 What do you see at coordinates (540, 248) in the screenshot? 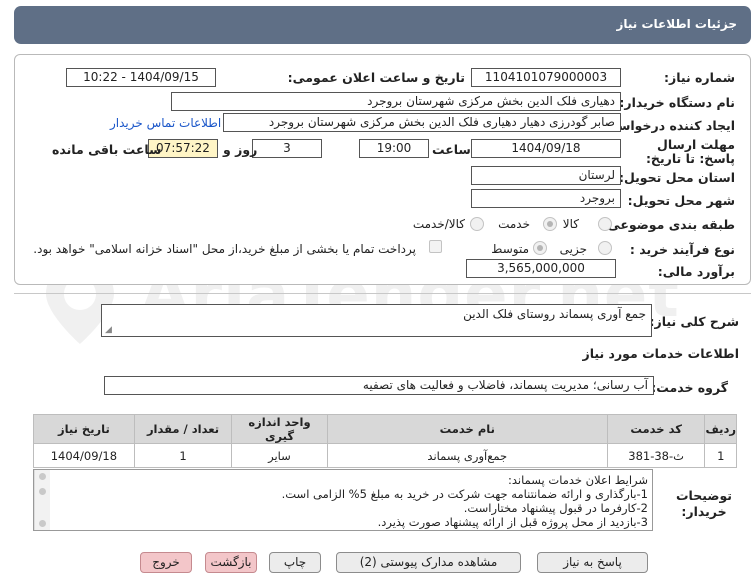
I see `process-radio-medium` at bounding box center [540, 248].